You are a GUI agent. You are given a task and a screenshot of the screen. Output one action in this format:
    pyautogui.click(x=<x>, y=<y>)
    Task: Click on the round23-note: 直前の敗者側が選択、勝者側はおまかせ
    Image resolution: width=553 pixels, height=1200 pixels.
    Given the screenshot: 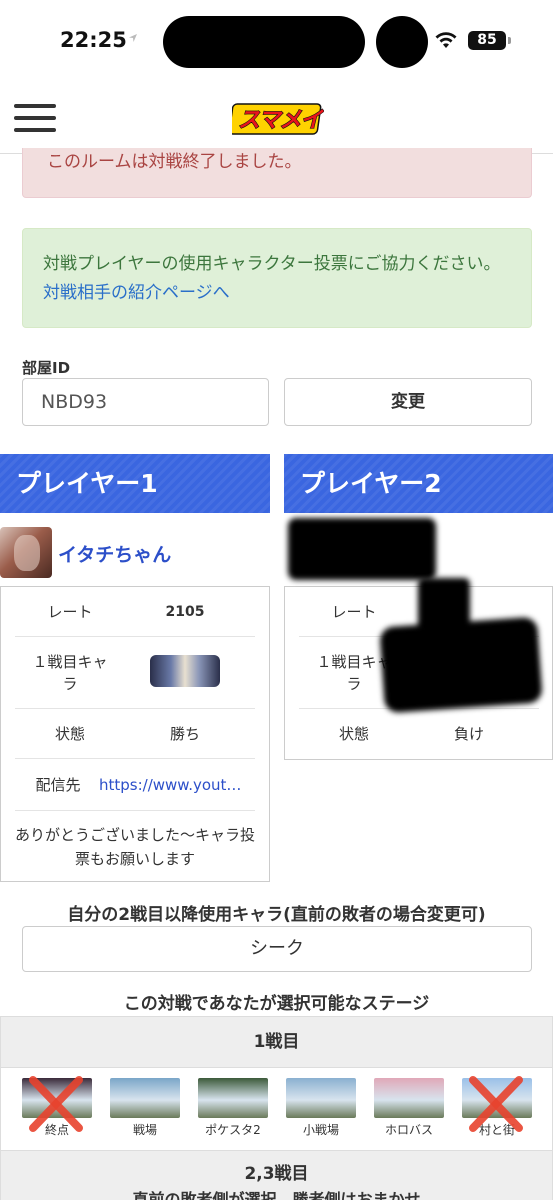 What is the action you would take?
    pyautogui.click(x=276, y=1195)
    